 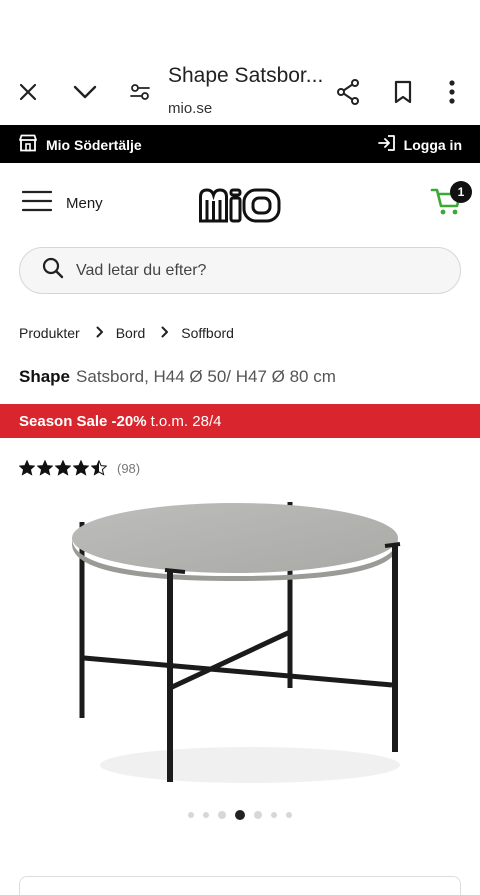 I want to click on product-rating: (98), so click(x=79, y=468).